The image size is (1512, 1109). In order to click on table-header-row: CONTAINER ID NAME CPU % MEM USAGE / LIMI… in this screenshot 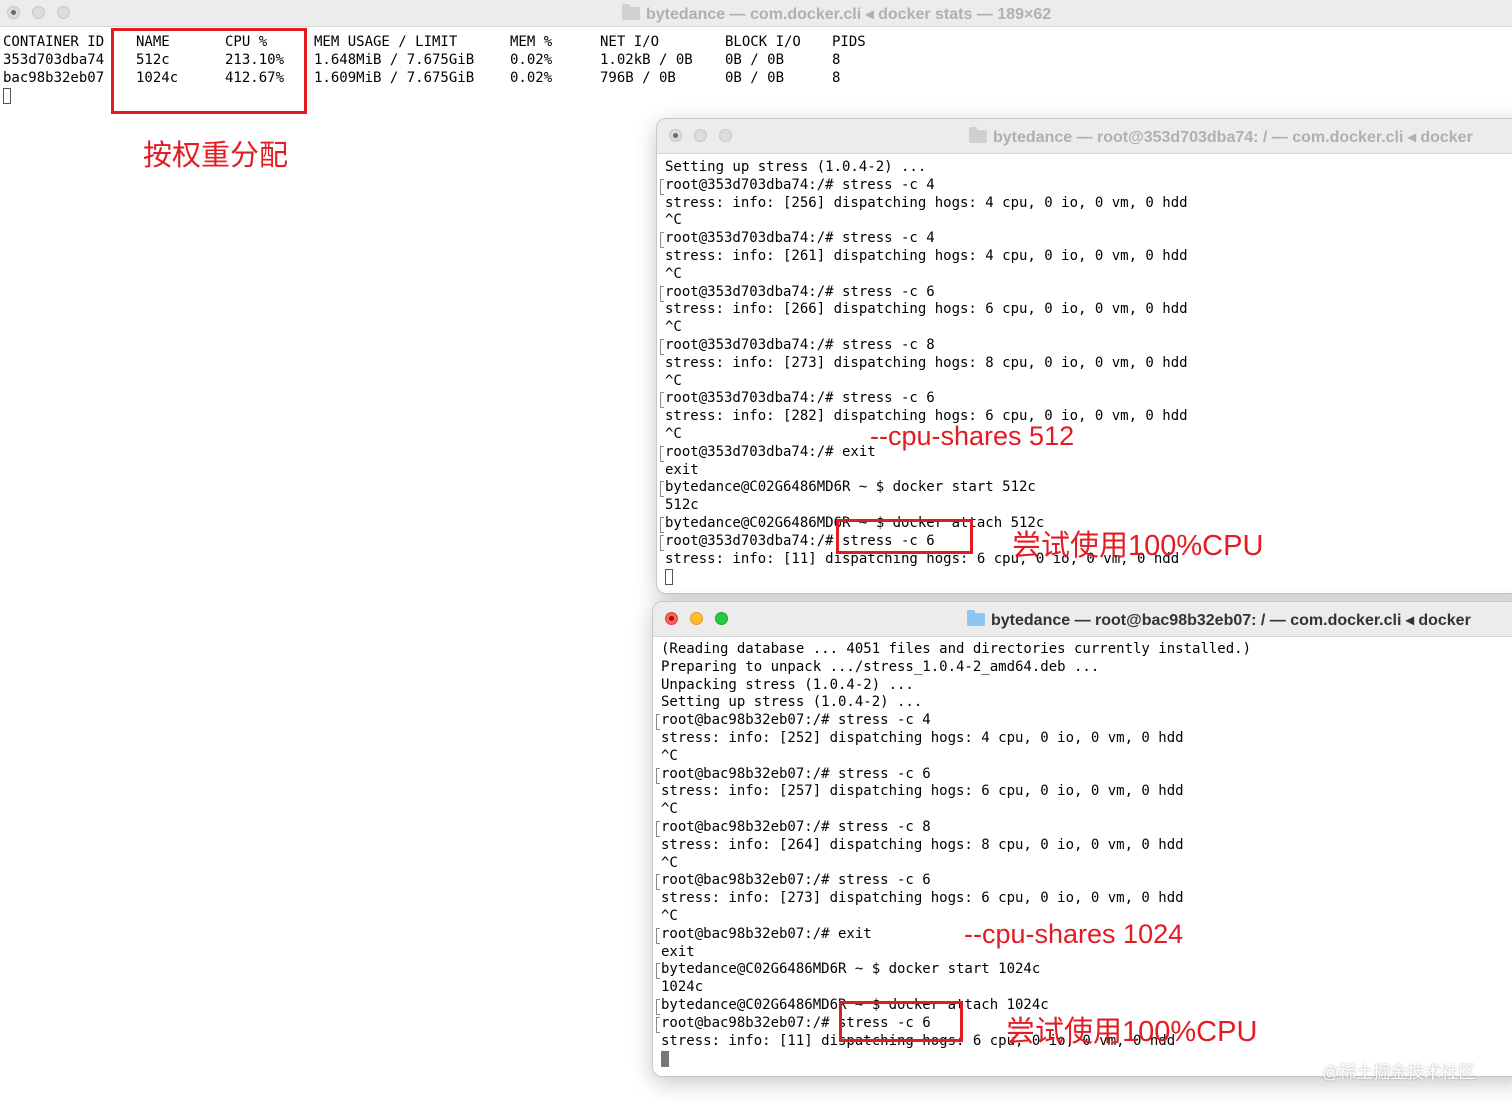, I will do `click(434, 43)`.